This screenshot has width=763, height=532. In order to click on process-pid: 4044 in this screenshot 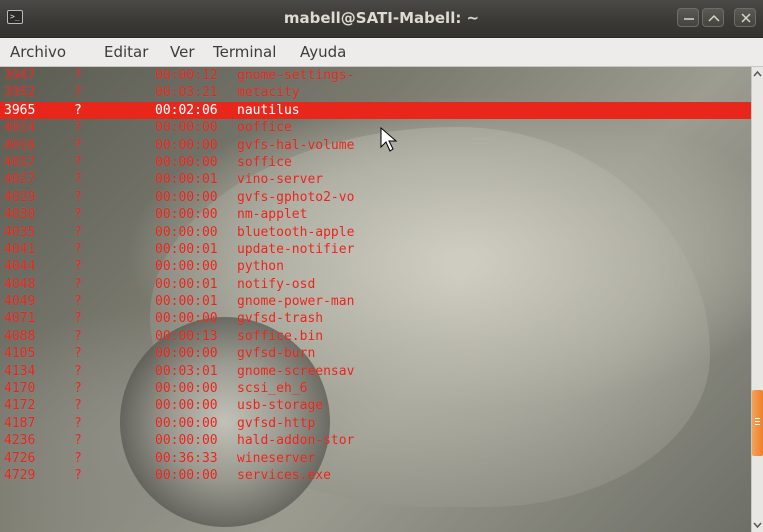, I will do `click(20, 267)`.